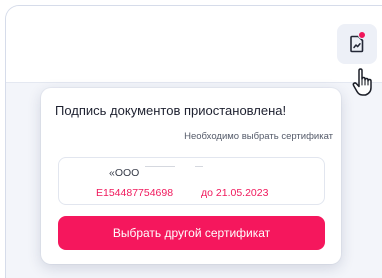 The height and width of the screenshot is (278, 382). Describe the element at coordinates (191, 181) in the screenshot. I see `certificate-card: «ООО E154487754698 до 21.05.2023` at that location.